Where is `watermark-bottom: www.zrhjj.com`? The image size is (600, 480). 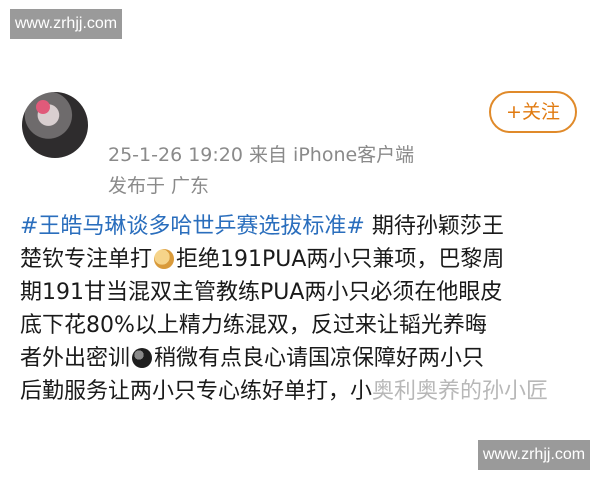 watermark-bottom: www.zrhjj.com is located at coordinates (534, 455).